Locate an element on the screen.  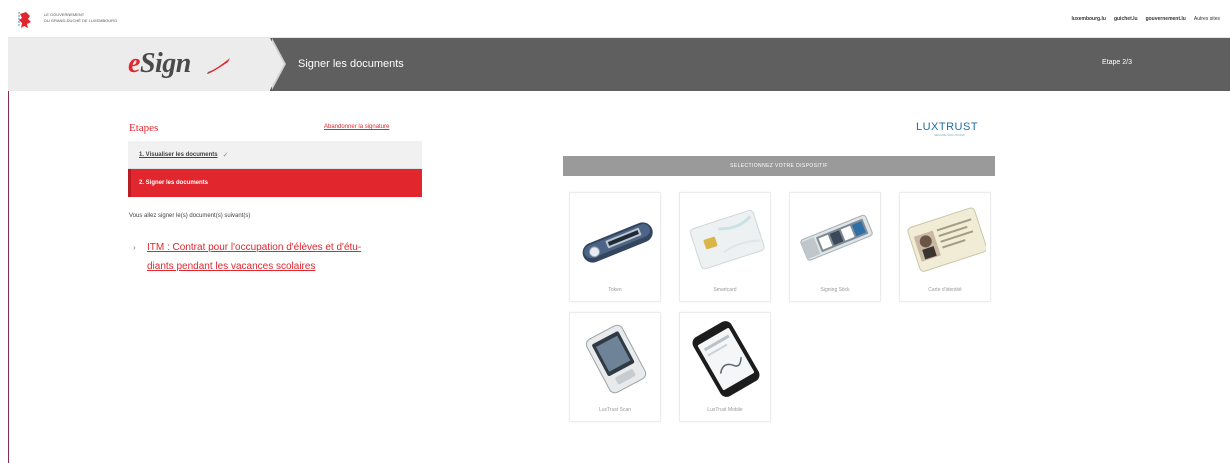
header-arrow is located at coordinates (277, 64).